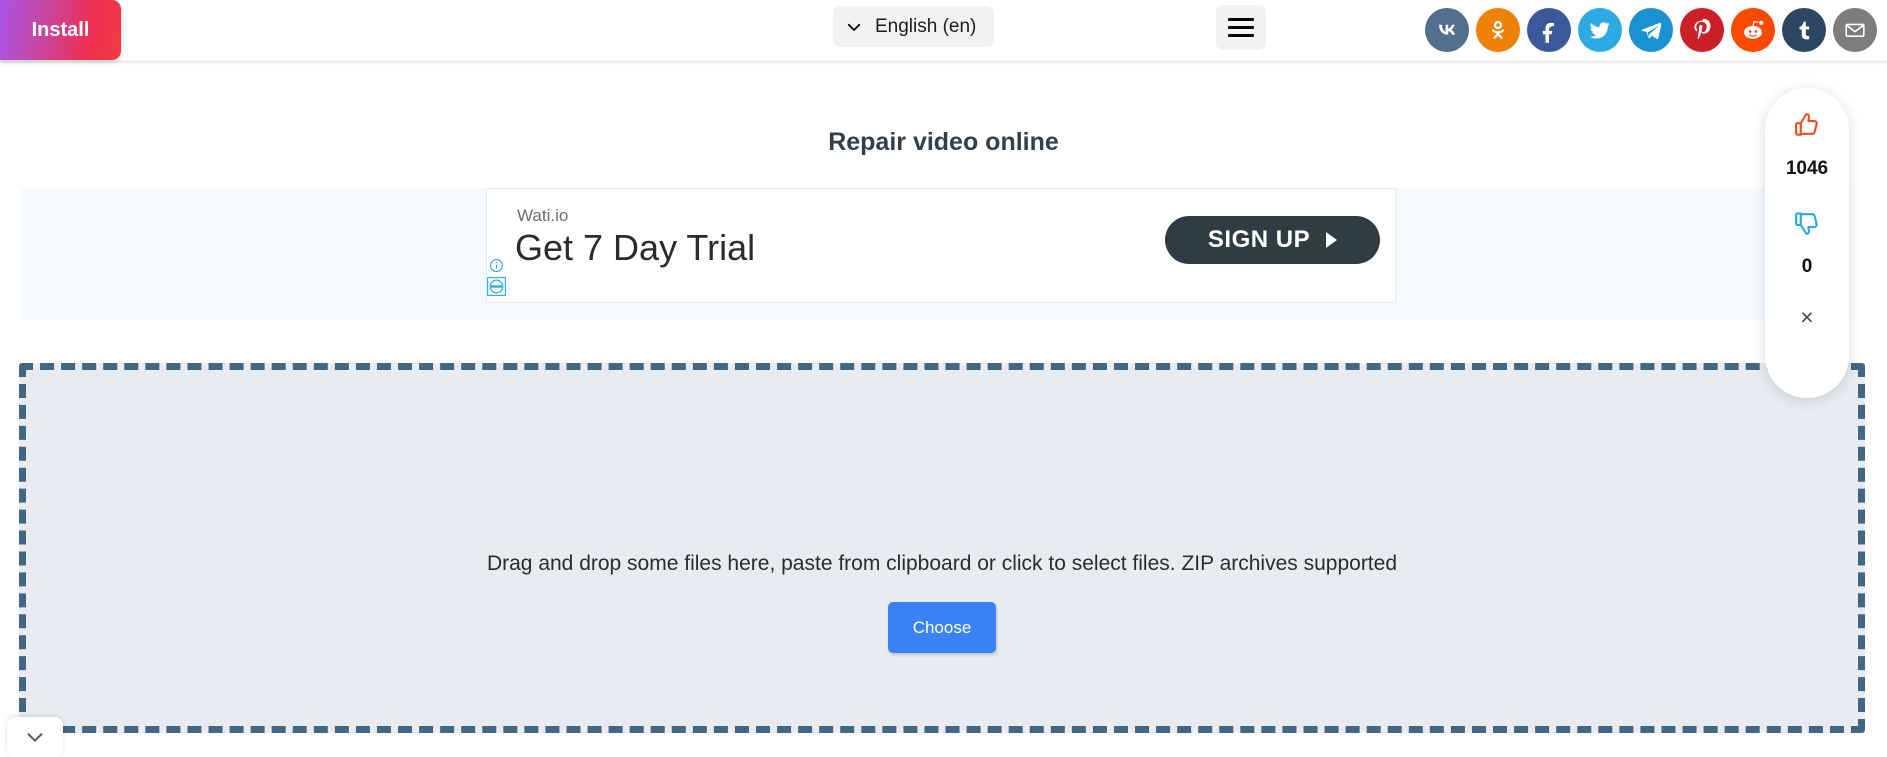 This screenshot has height=757, width=1887. I want to click on install-button: Install, so click(60, 30).